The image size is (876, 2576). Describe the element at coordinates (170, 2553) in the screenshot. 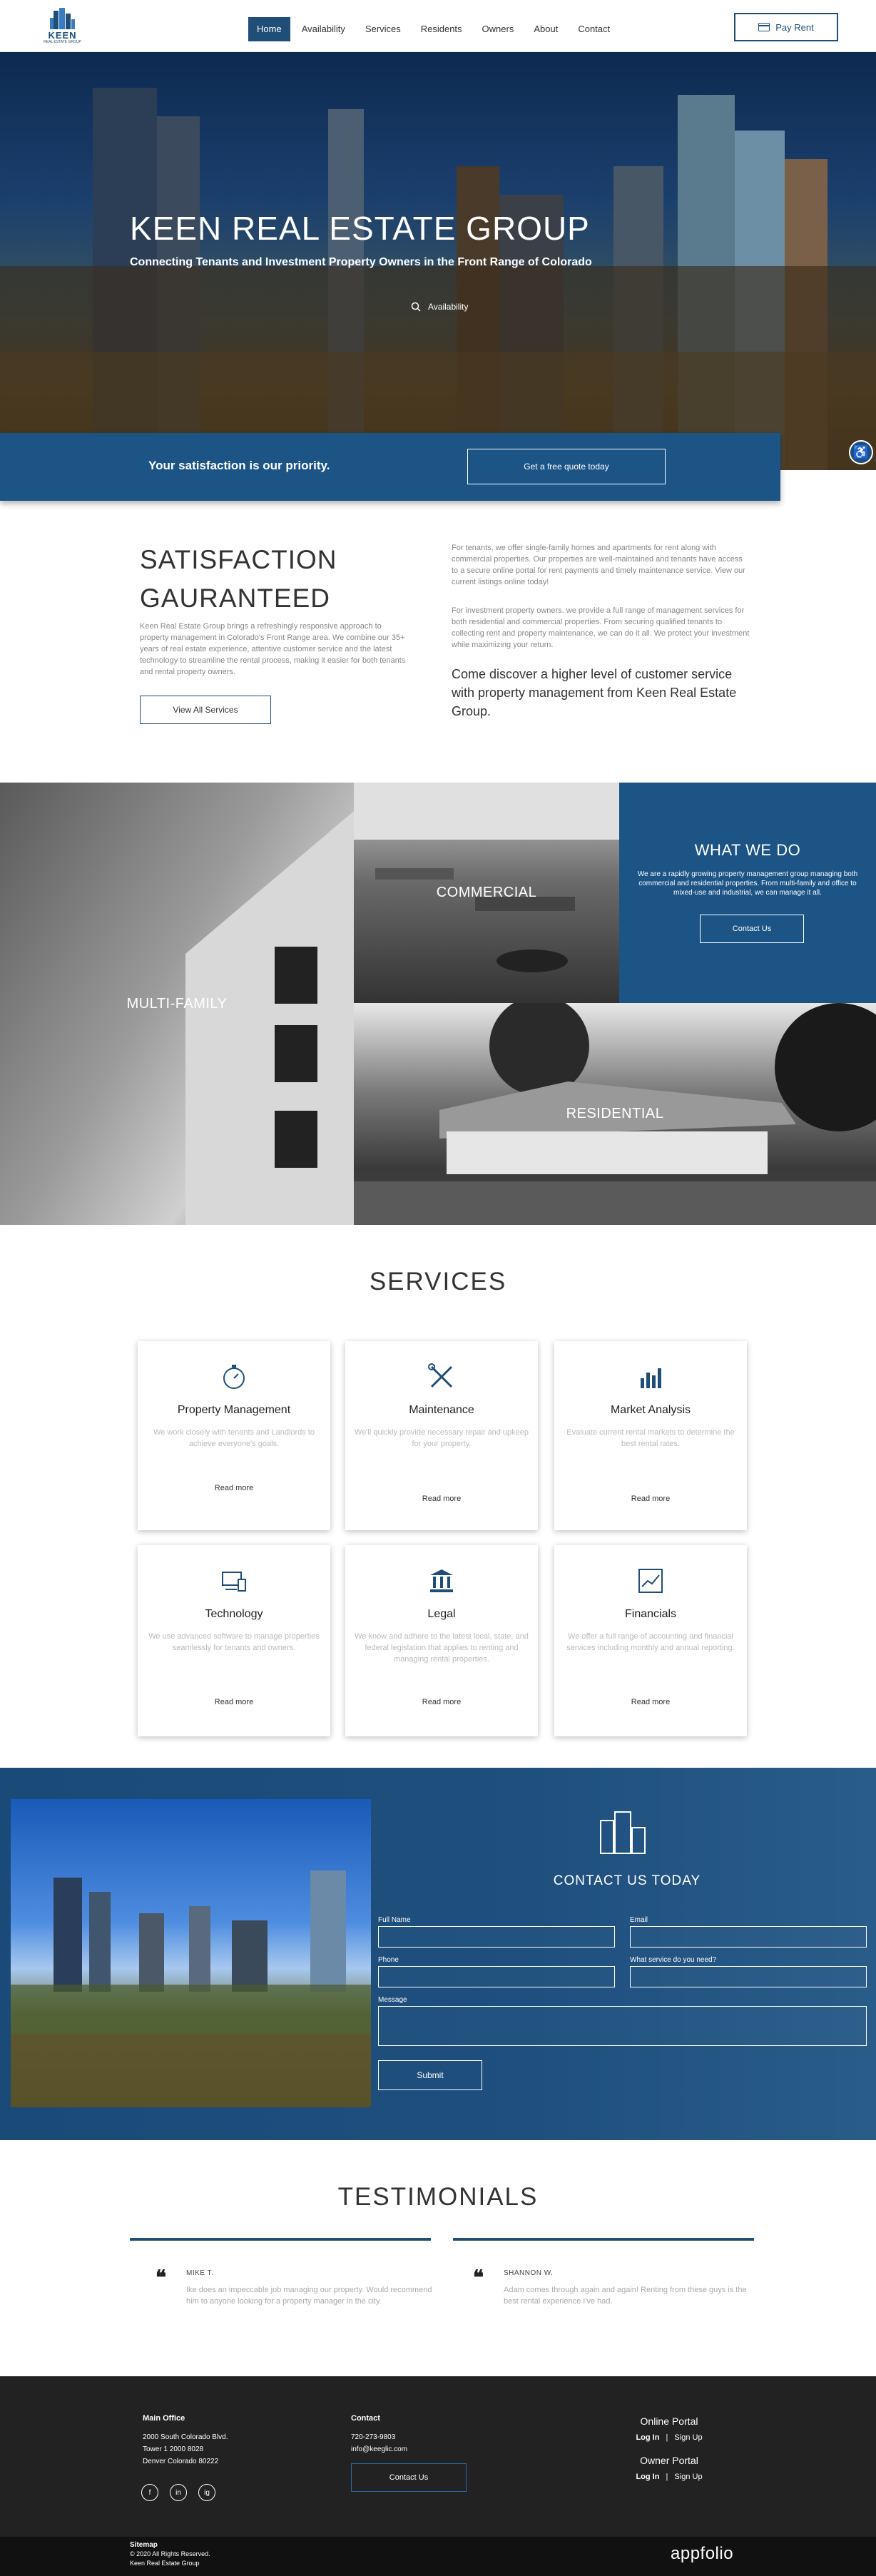

I see `copyright-text: © 2020 All Rights Reserved.` at that location.